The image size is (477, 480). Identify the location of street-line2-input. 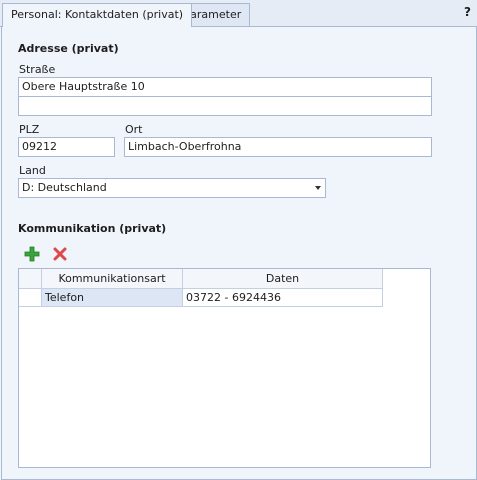
(225, 106).